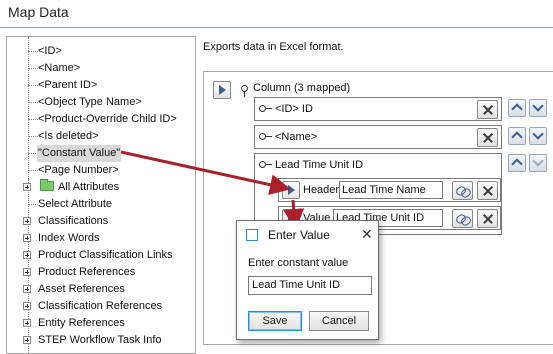 The height and width of the screenshot is (354, 553). What do you see at coordinates (75, 204) in the screenshot?
I see `tree-item-label: Select Attribute` at bounding box center [75, 204].